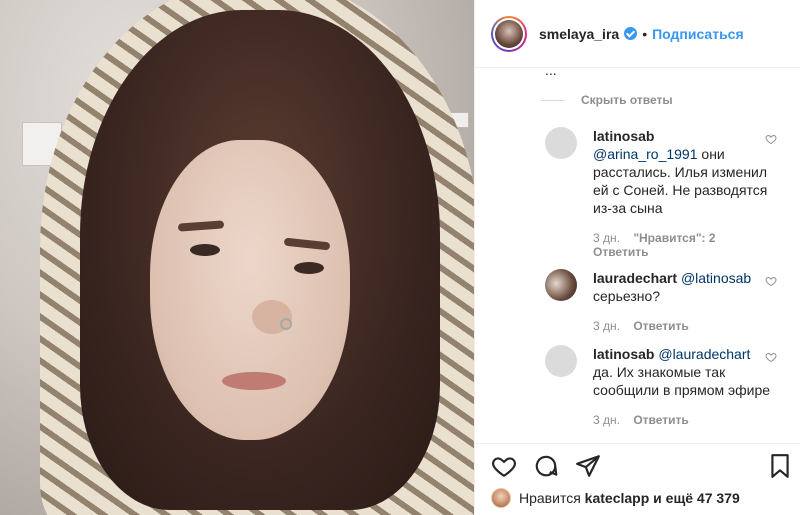 The width and height of the screenshot is (800, 515). Describe the element at coordinates (579, 34) in the screenshot. I see `author-username: smelaya_ira` at that location.